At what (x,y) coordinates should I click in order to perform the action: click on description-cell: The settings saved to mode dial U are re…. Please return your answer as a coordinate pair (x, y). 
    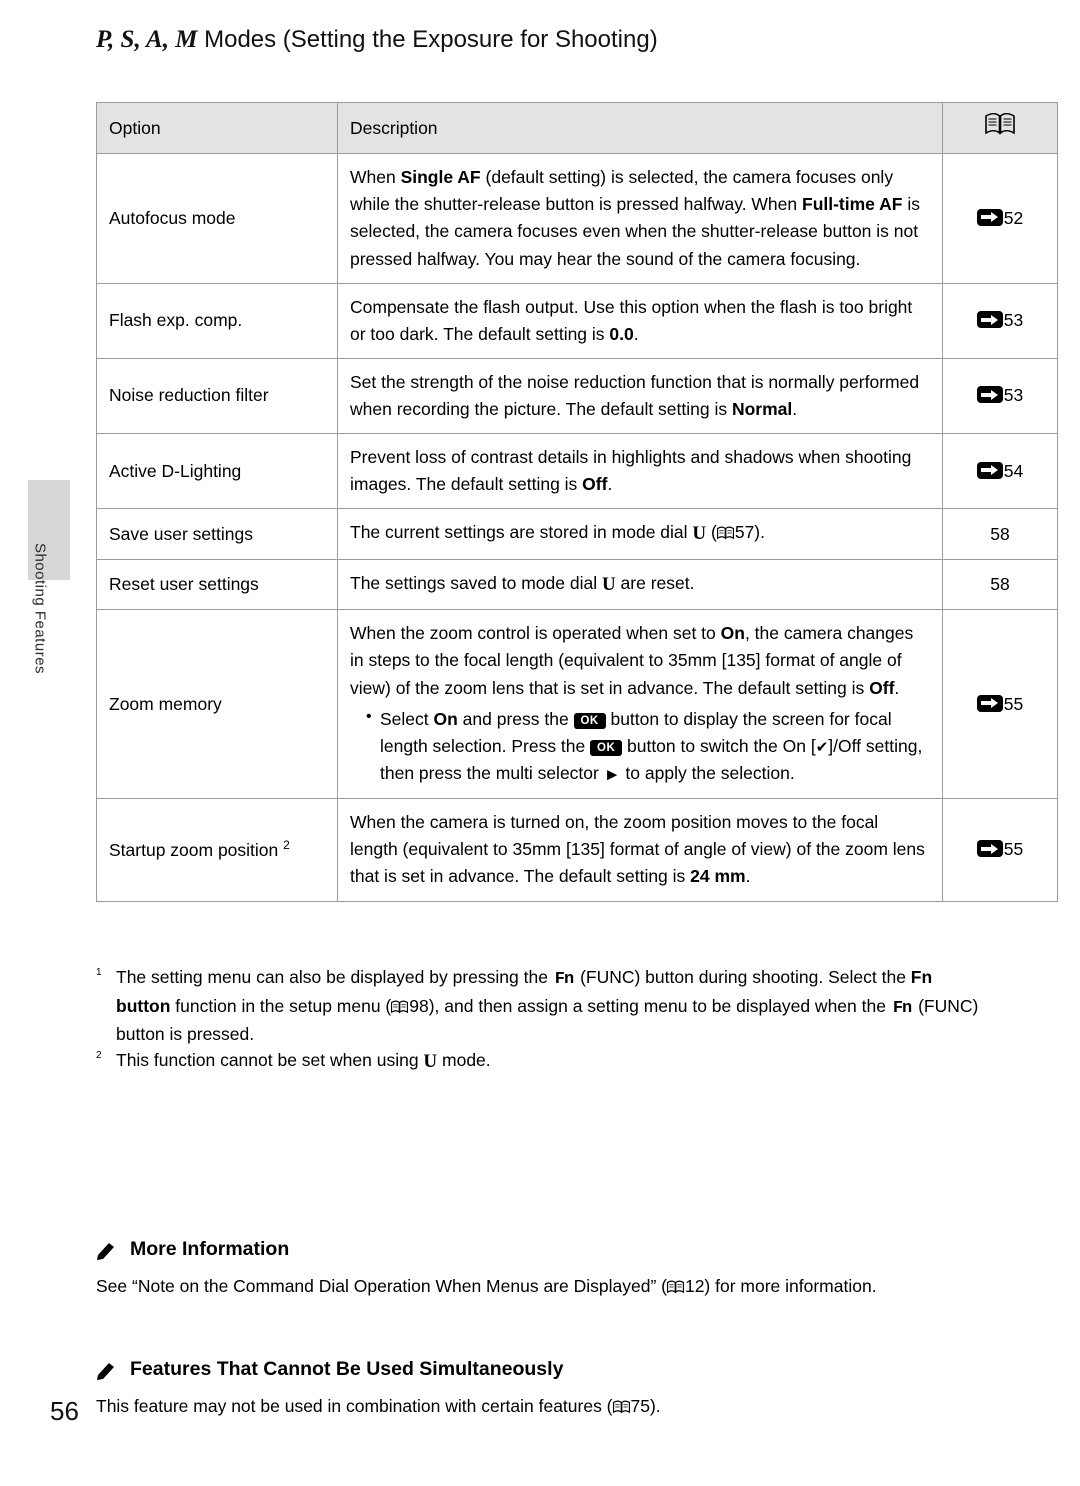
    Looking at the image, I should click on (640, 584).